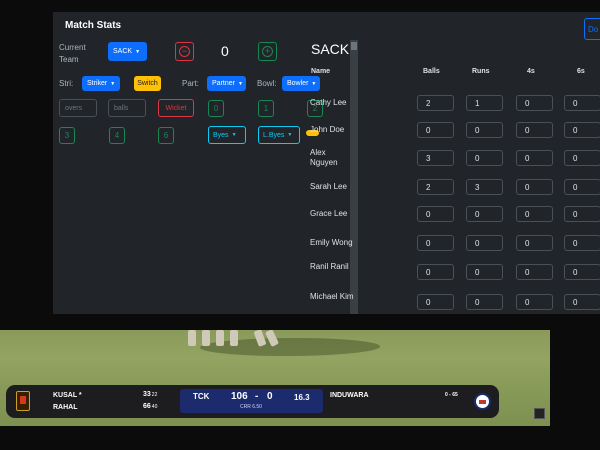  I want to click on player-name: Michael Kim, so click(332, 296).